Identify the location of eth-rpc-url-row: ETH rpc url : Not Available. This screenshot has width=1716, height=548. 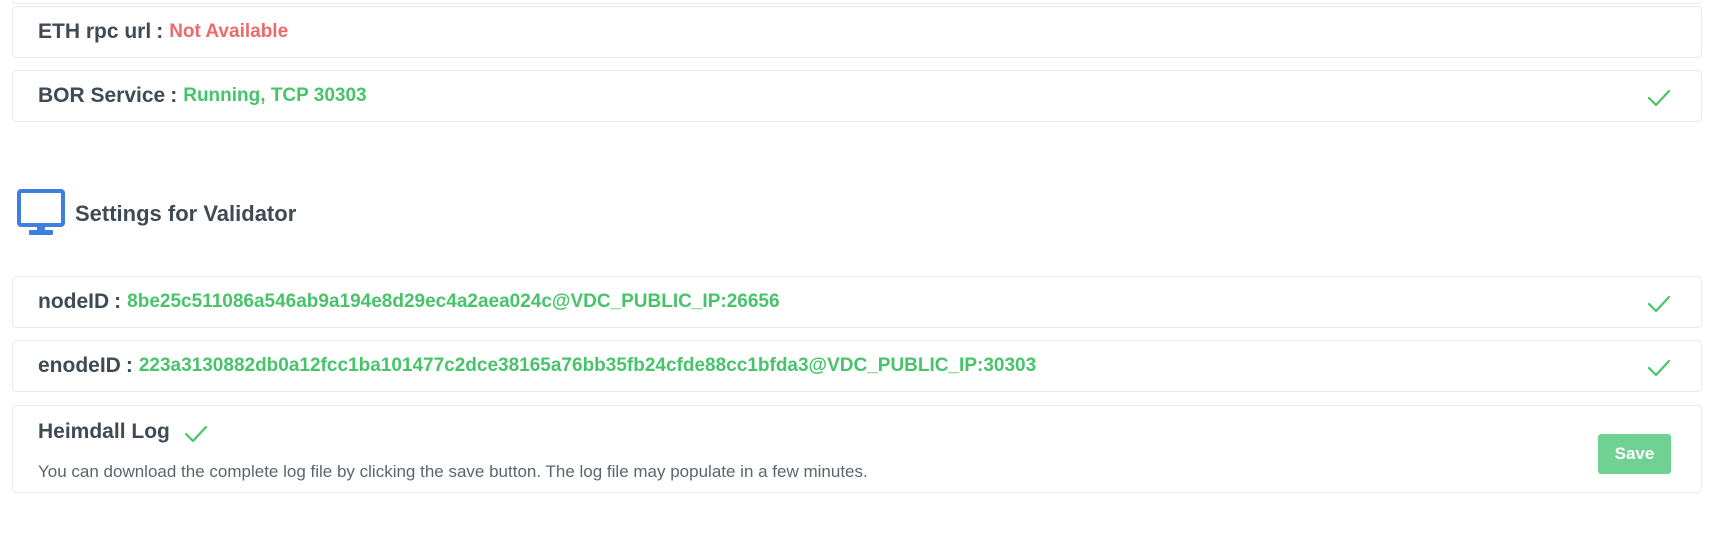
(857, 32).